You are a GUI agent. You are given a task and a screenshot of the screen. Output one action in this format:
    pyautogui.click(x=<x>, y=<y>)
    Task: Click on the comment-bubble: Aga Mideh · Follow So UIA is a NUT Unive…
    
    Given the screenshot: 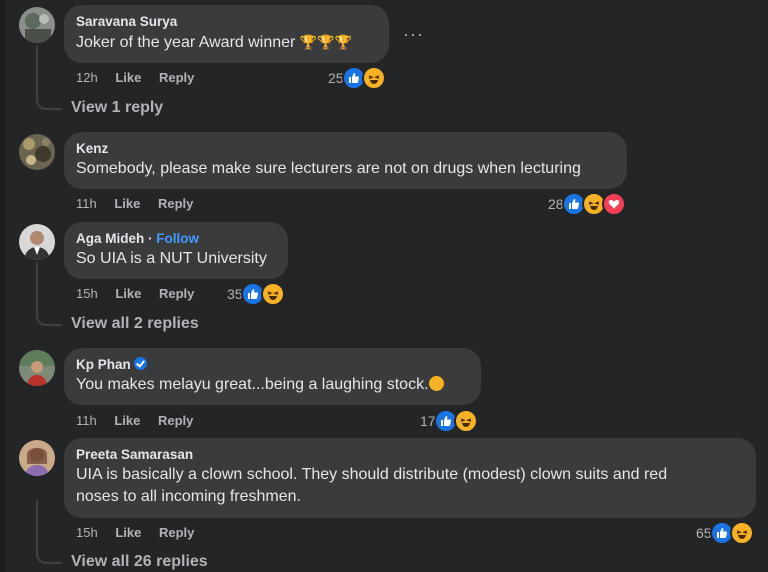 What is the action you would take?
    pyautogui.click(x=176, y=250)
    